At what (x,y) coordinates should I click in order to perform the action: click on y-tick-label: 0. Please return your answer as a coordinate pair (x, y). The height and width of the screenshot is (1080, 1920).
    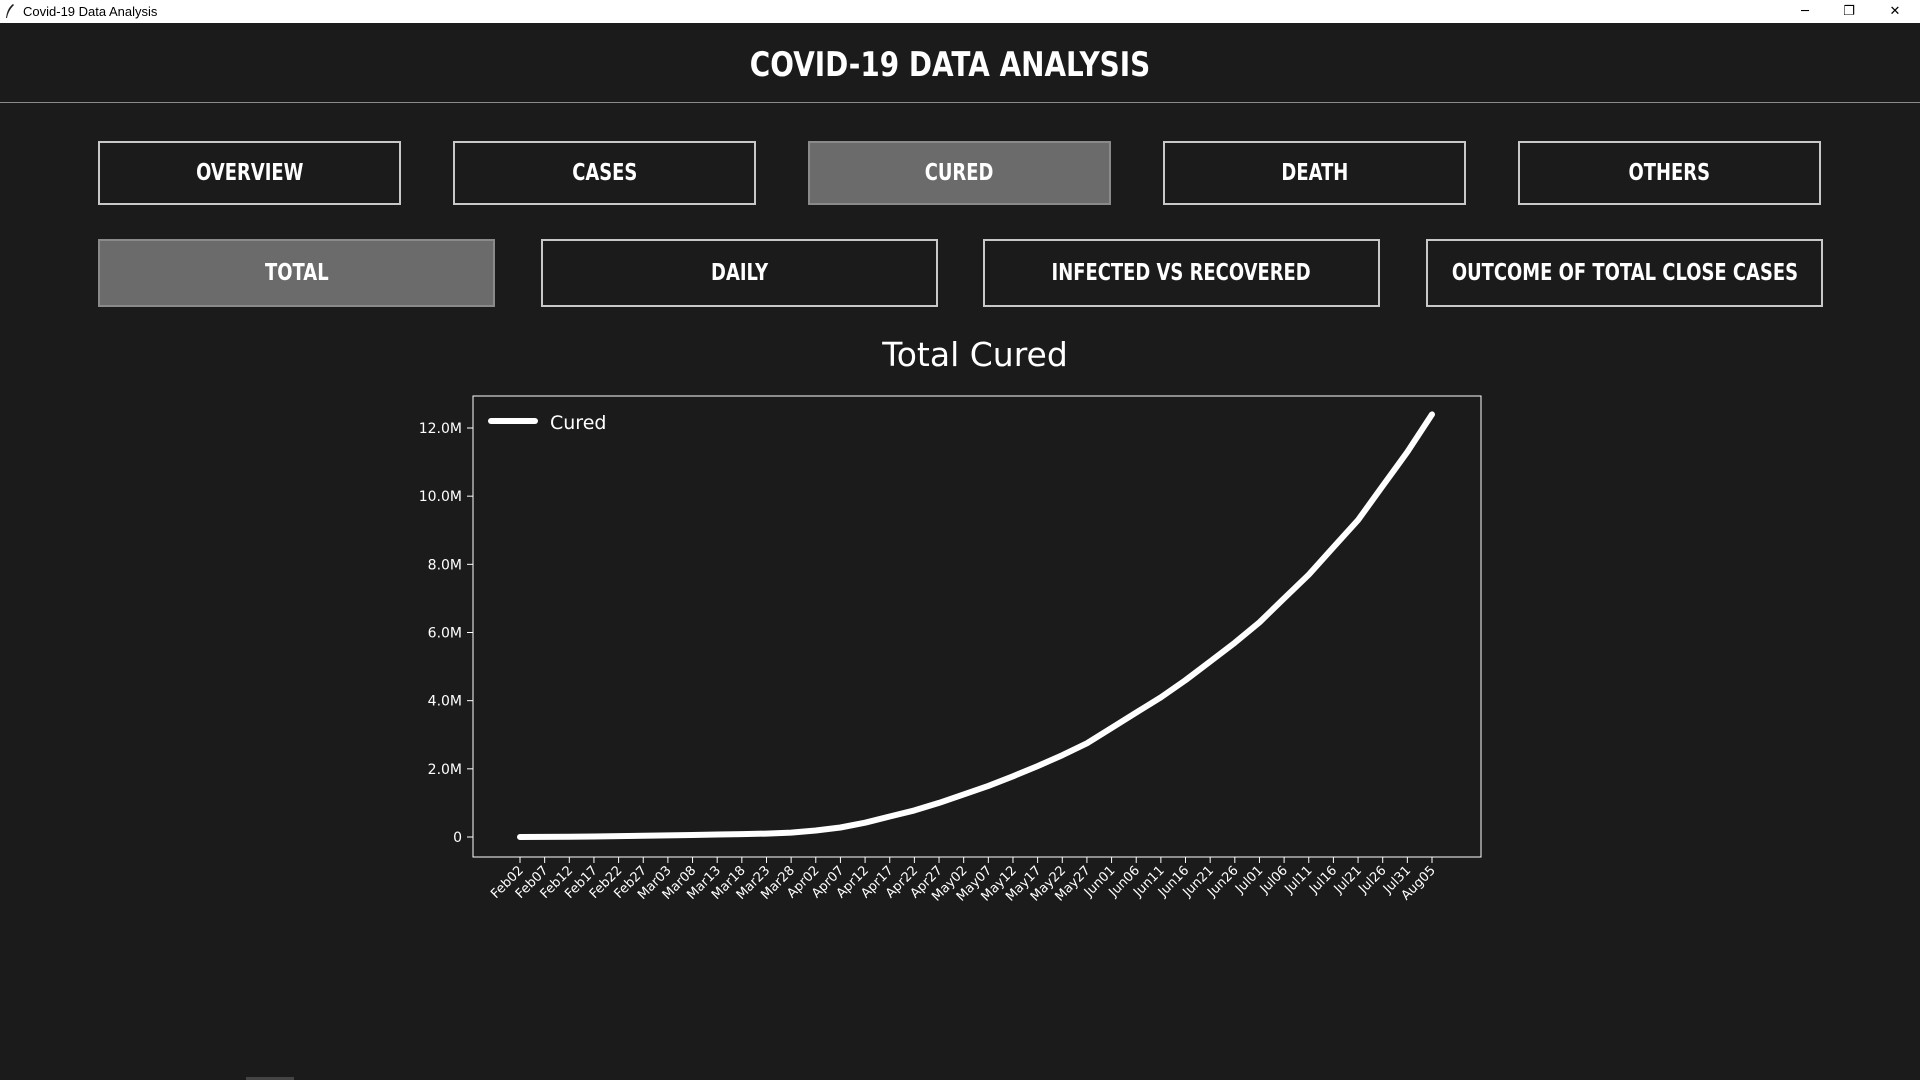
    Looking at the image, I should click on (457, 838).